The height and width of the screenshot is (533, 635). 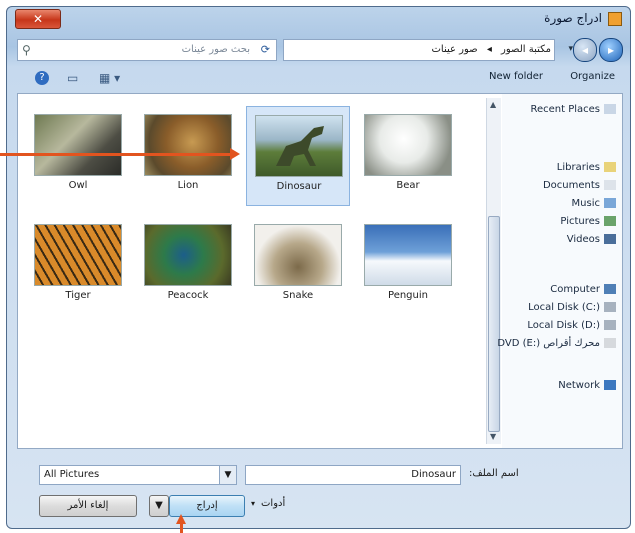 I want to click on file-tile-tiger: Tiger, so click(x=78, y=266).